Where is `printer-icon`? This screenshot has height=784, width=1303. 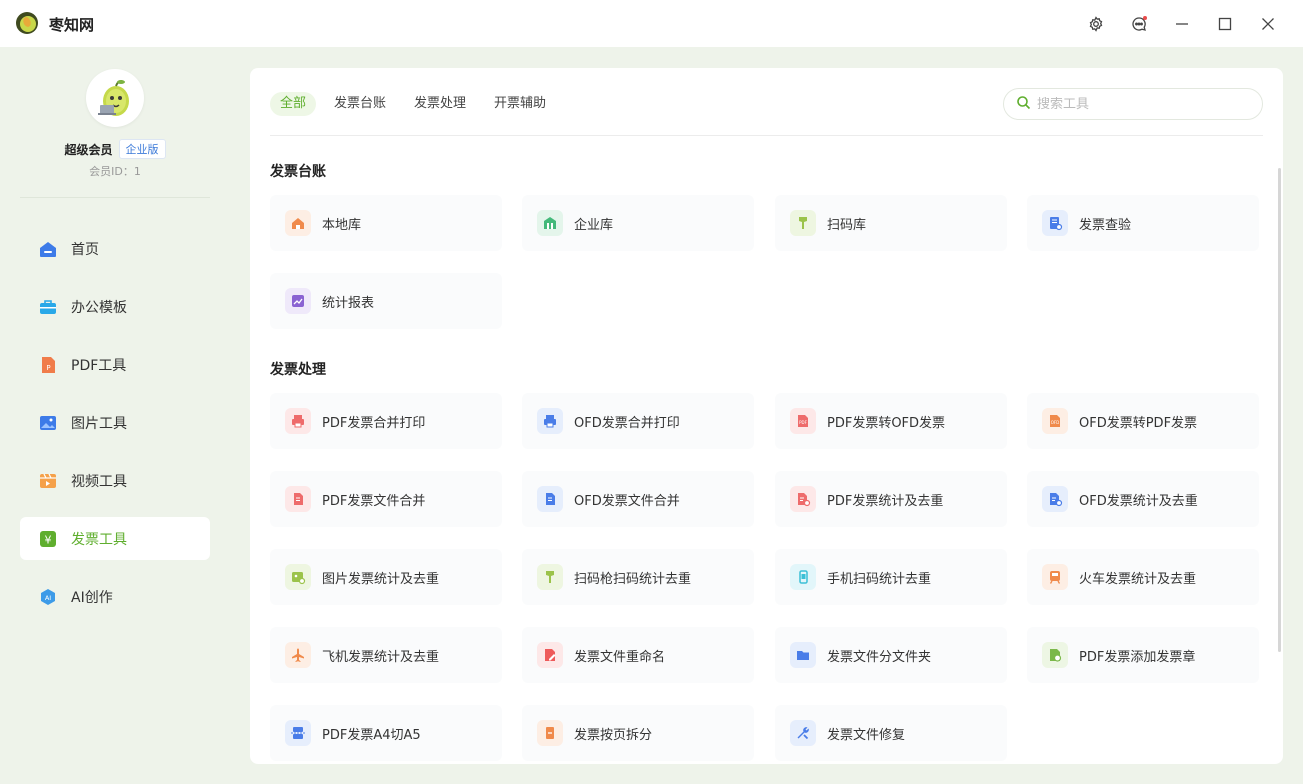 printer-icon is located at coordinates (550, 421).